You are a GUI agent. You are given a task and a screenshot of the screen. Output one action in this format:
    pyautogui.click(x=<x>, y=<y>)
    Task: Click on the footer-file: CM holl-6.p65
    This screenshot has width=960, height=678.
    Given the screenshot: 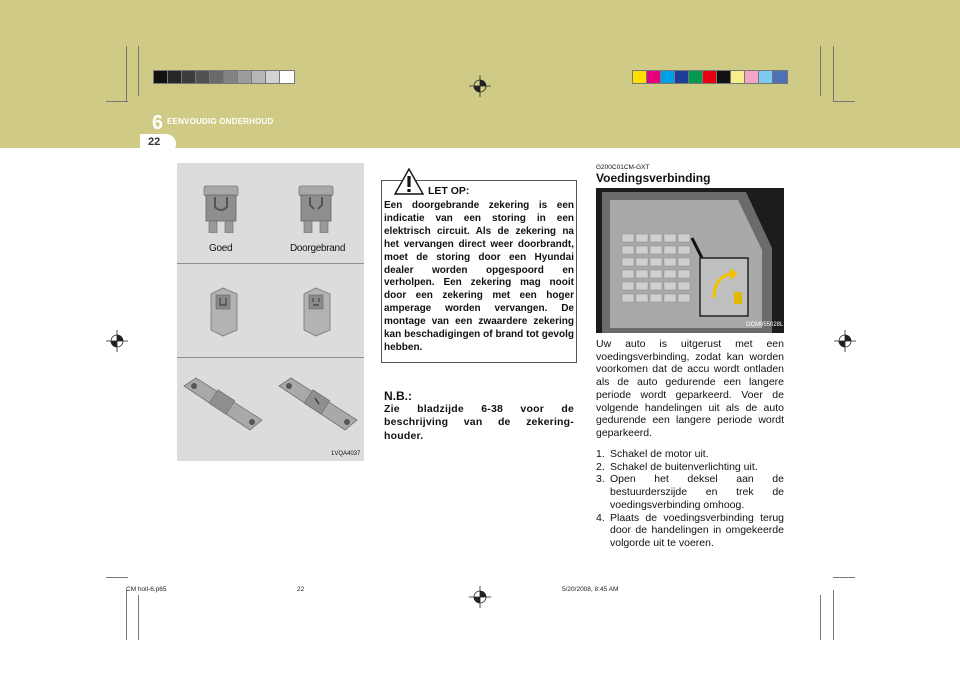 What is the action you would take?
    pyautogui.click(x=146, y=589)
    